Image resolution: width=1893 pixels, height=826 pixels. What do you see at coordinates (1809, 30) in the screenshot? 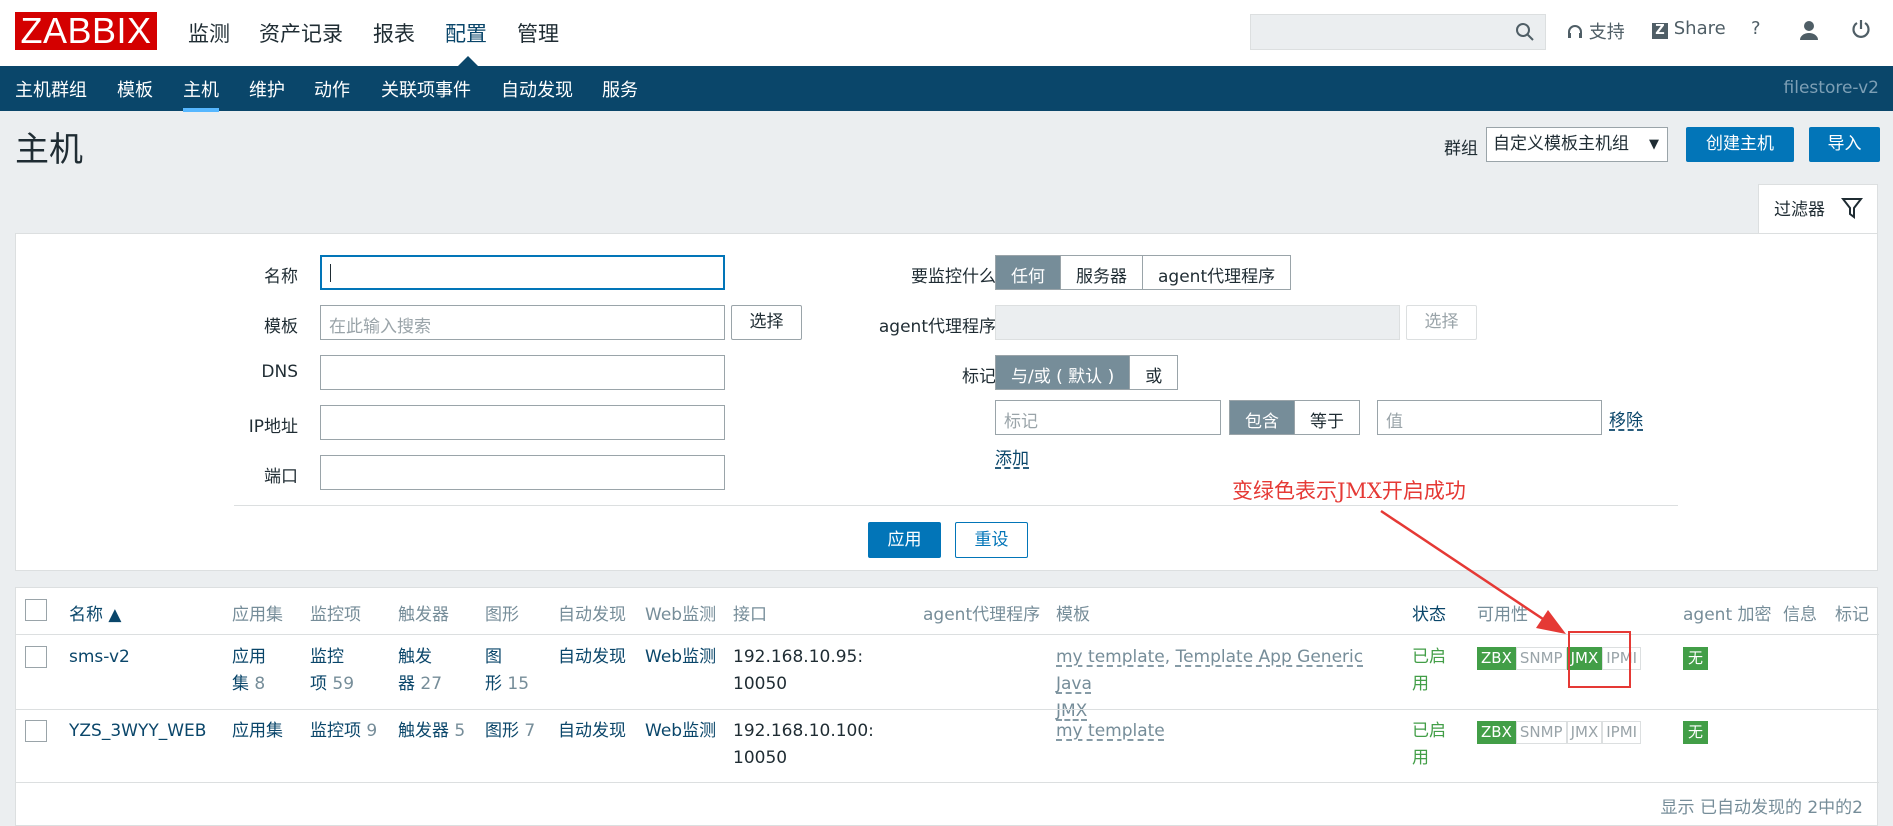
I see `user-profile-icon` at bounding box center [1809, 30].